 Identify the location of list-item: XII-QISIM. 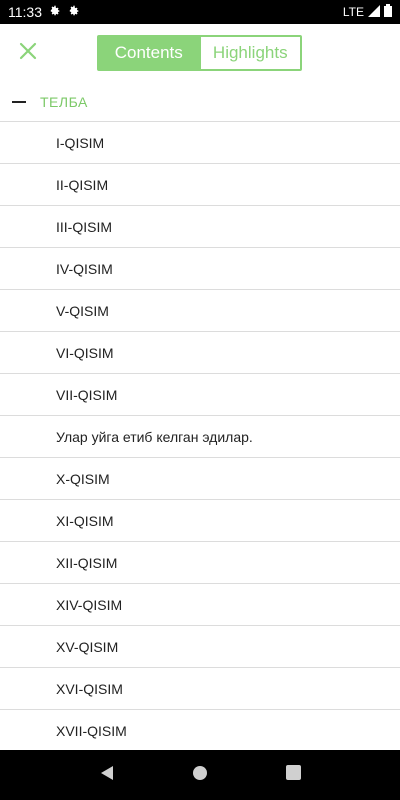
(200, 563).